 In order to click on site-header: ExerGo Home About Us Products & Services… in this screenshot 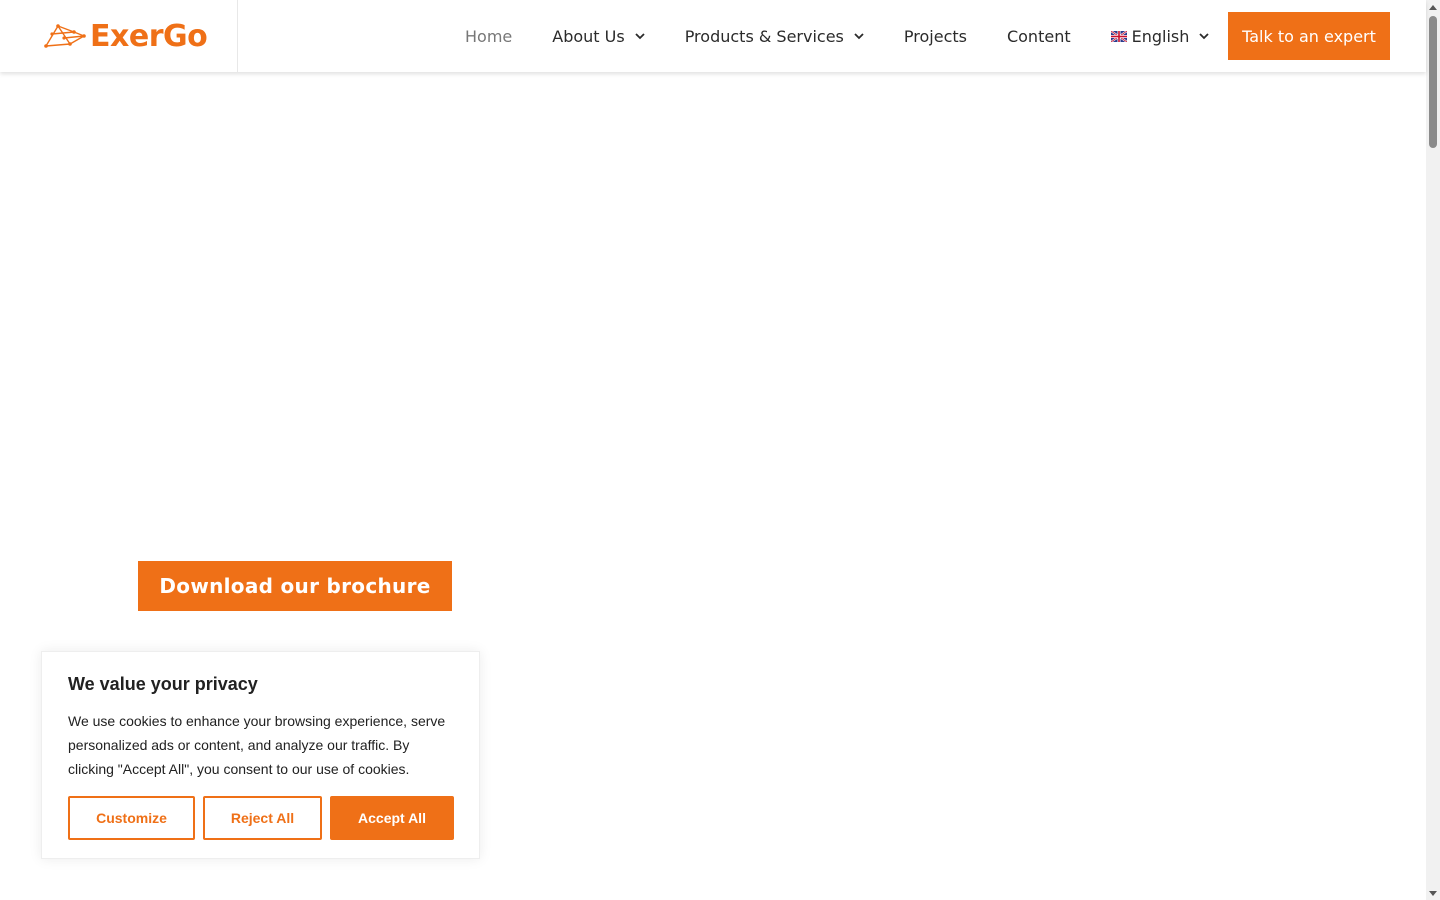, I will do `click(713, 36)`.